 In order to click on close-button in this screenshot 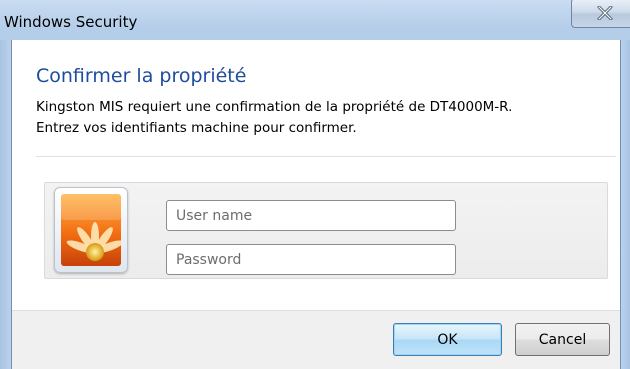, I will do `click(600, 14)`.